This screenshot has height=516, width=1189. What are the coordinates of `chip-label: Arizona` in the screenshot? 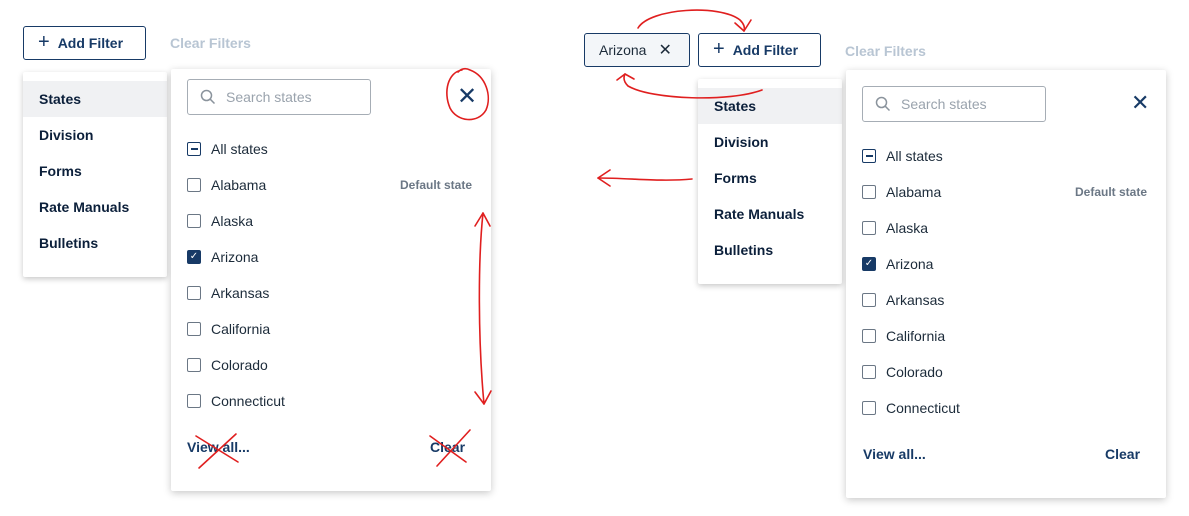 It's located at (623, 50).